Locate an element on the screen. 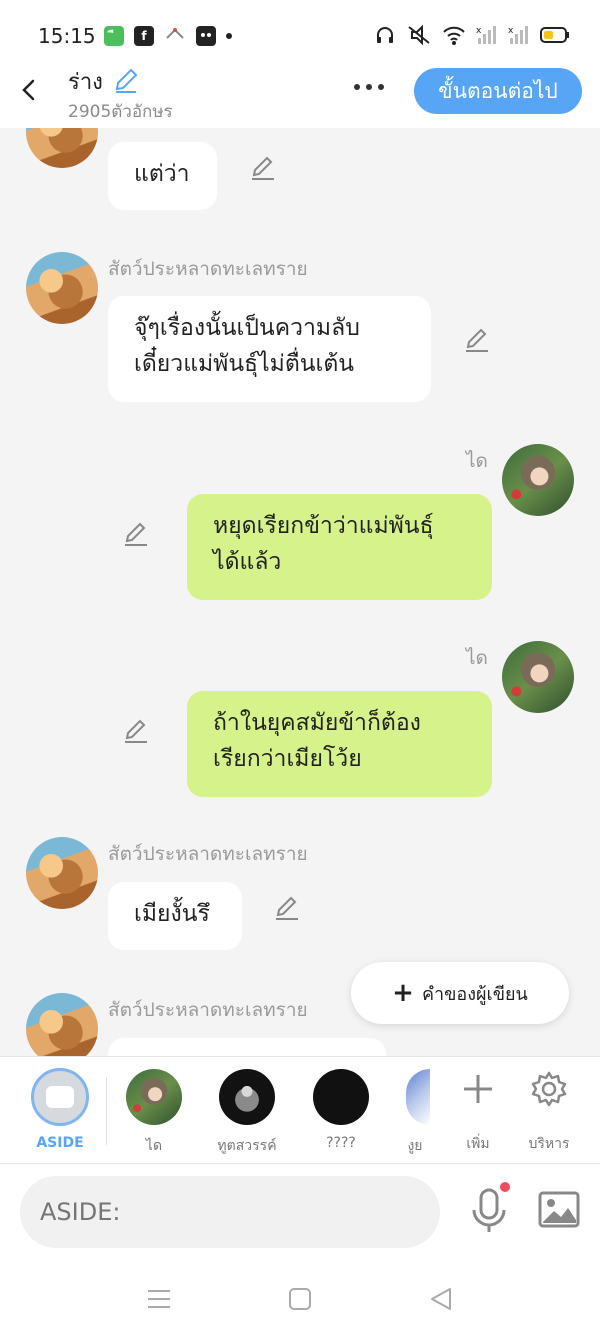 The height and width of the screenshot is (1333, 600). wifi-icon is located at coordinates (454, 37).